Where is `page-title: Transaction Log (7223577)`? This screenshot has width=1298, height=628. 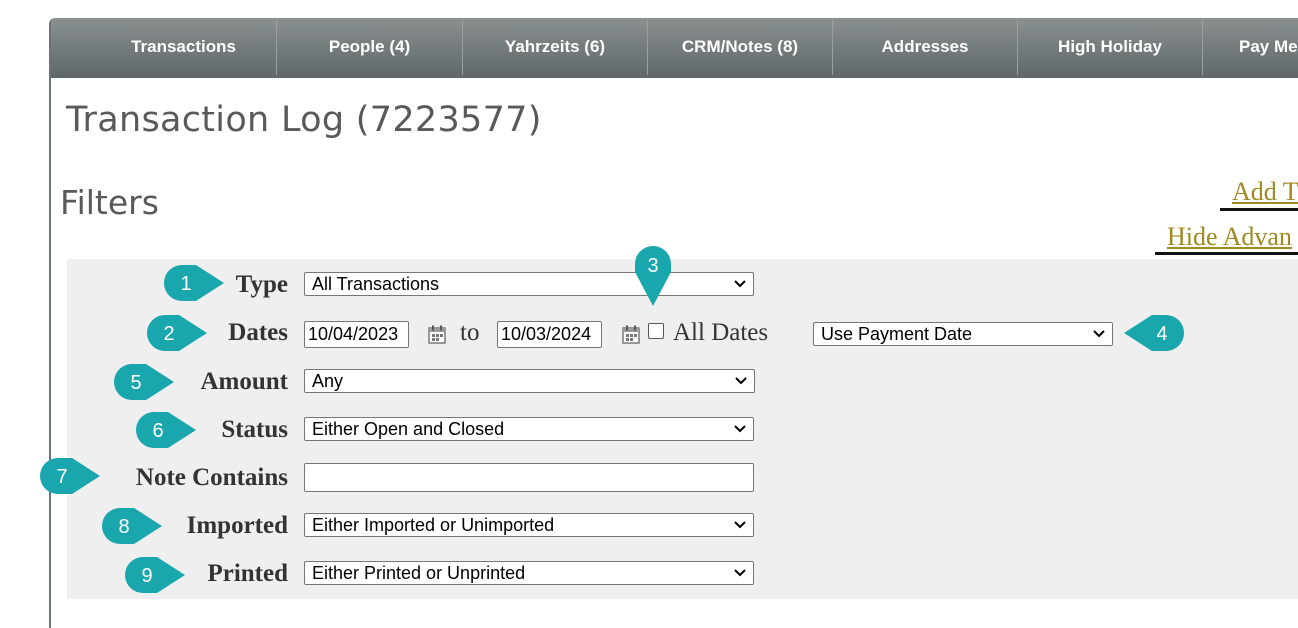 page-title: Transaction Log (7223577) is located at coordinates (304, 120).